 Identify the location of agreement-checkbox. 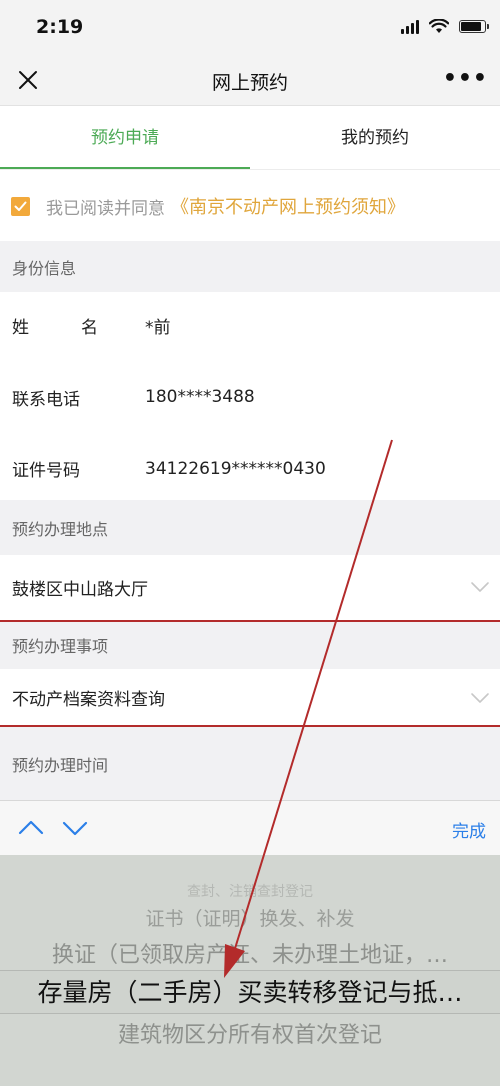
(20, 206).